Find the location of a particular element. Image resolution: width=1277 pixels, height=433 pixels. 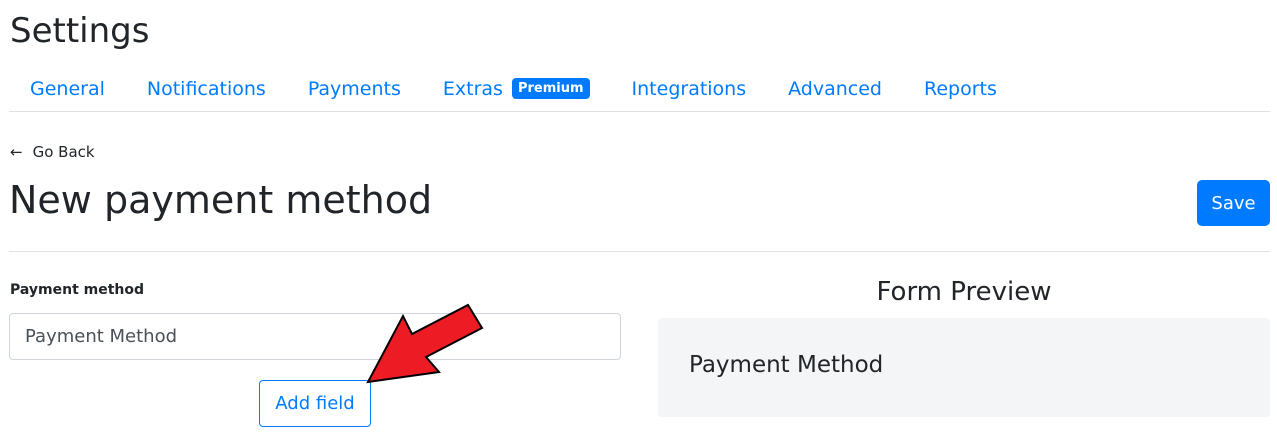

tab-payments: Payments is located at coordinates (354, 88).